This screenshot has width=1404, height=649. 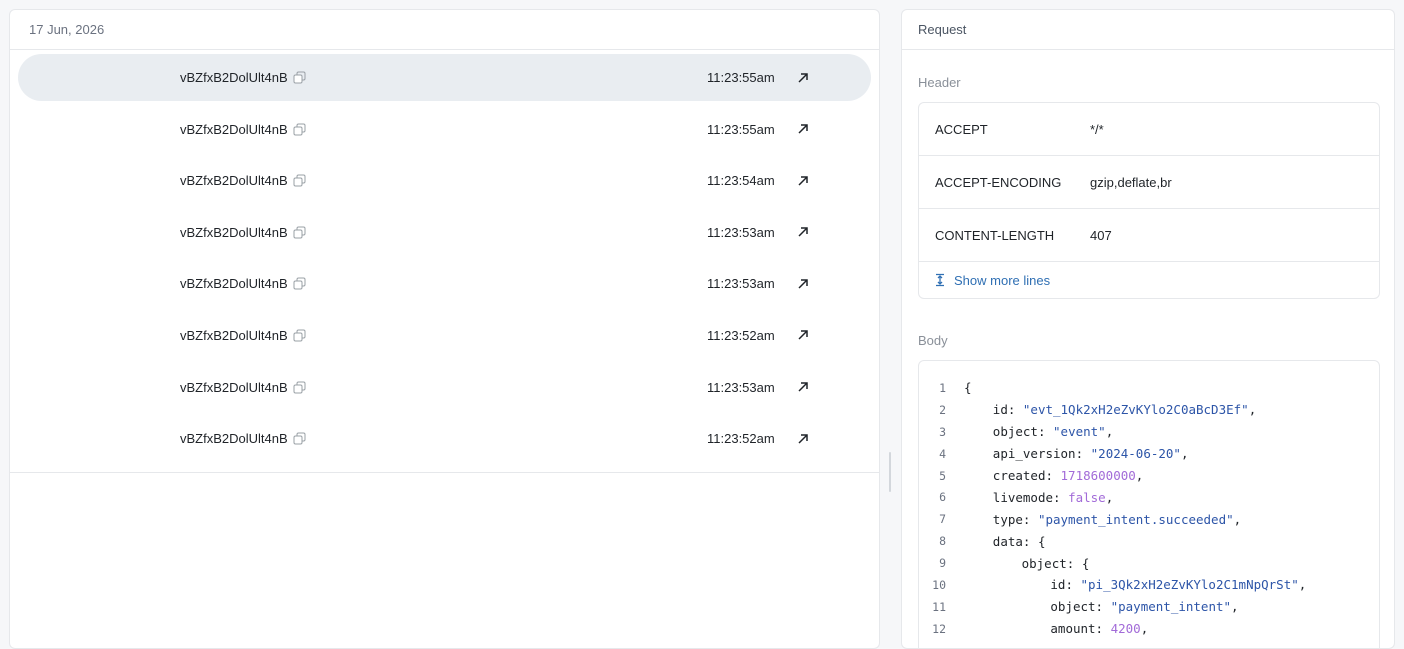 What do you see at coordinates (1189, 585) in the screenshot?
I see `code-token-str: "pi_3Qk2xH2eZvKYlo2C1mNpQrSt"` at bounding box center [1189, 585].